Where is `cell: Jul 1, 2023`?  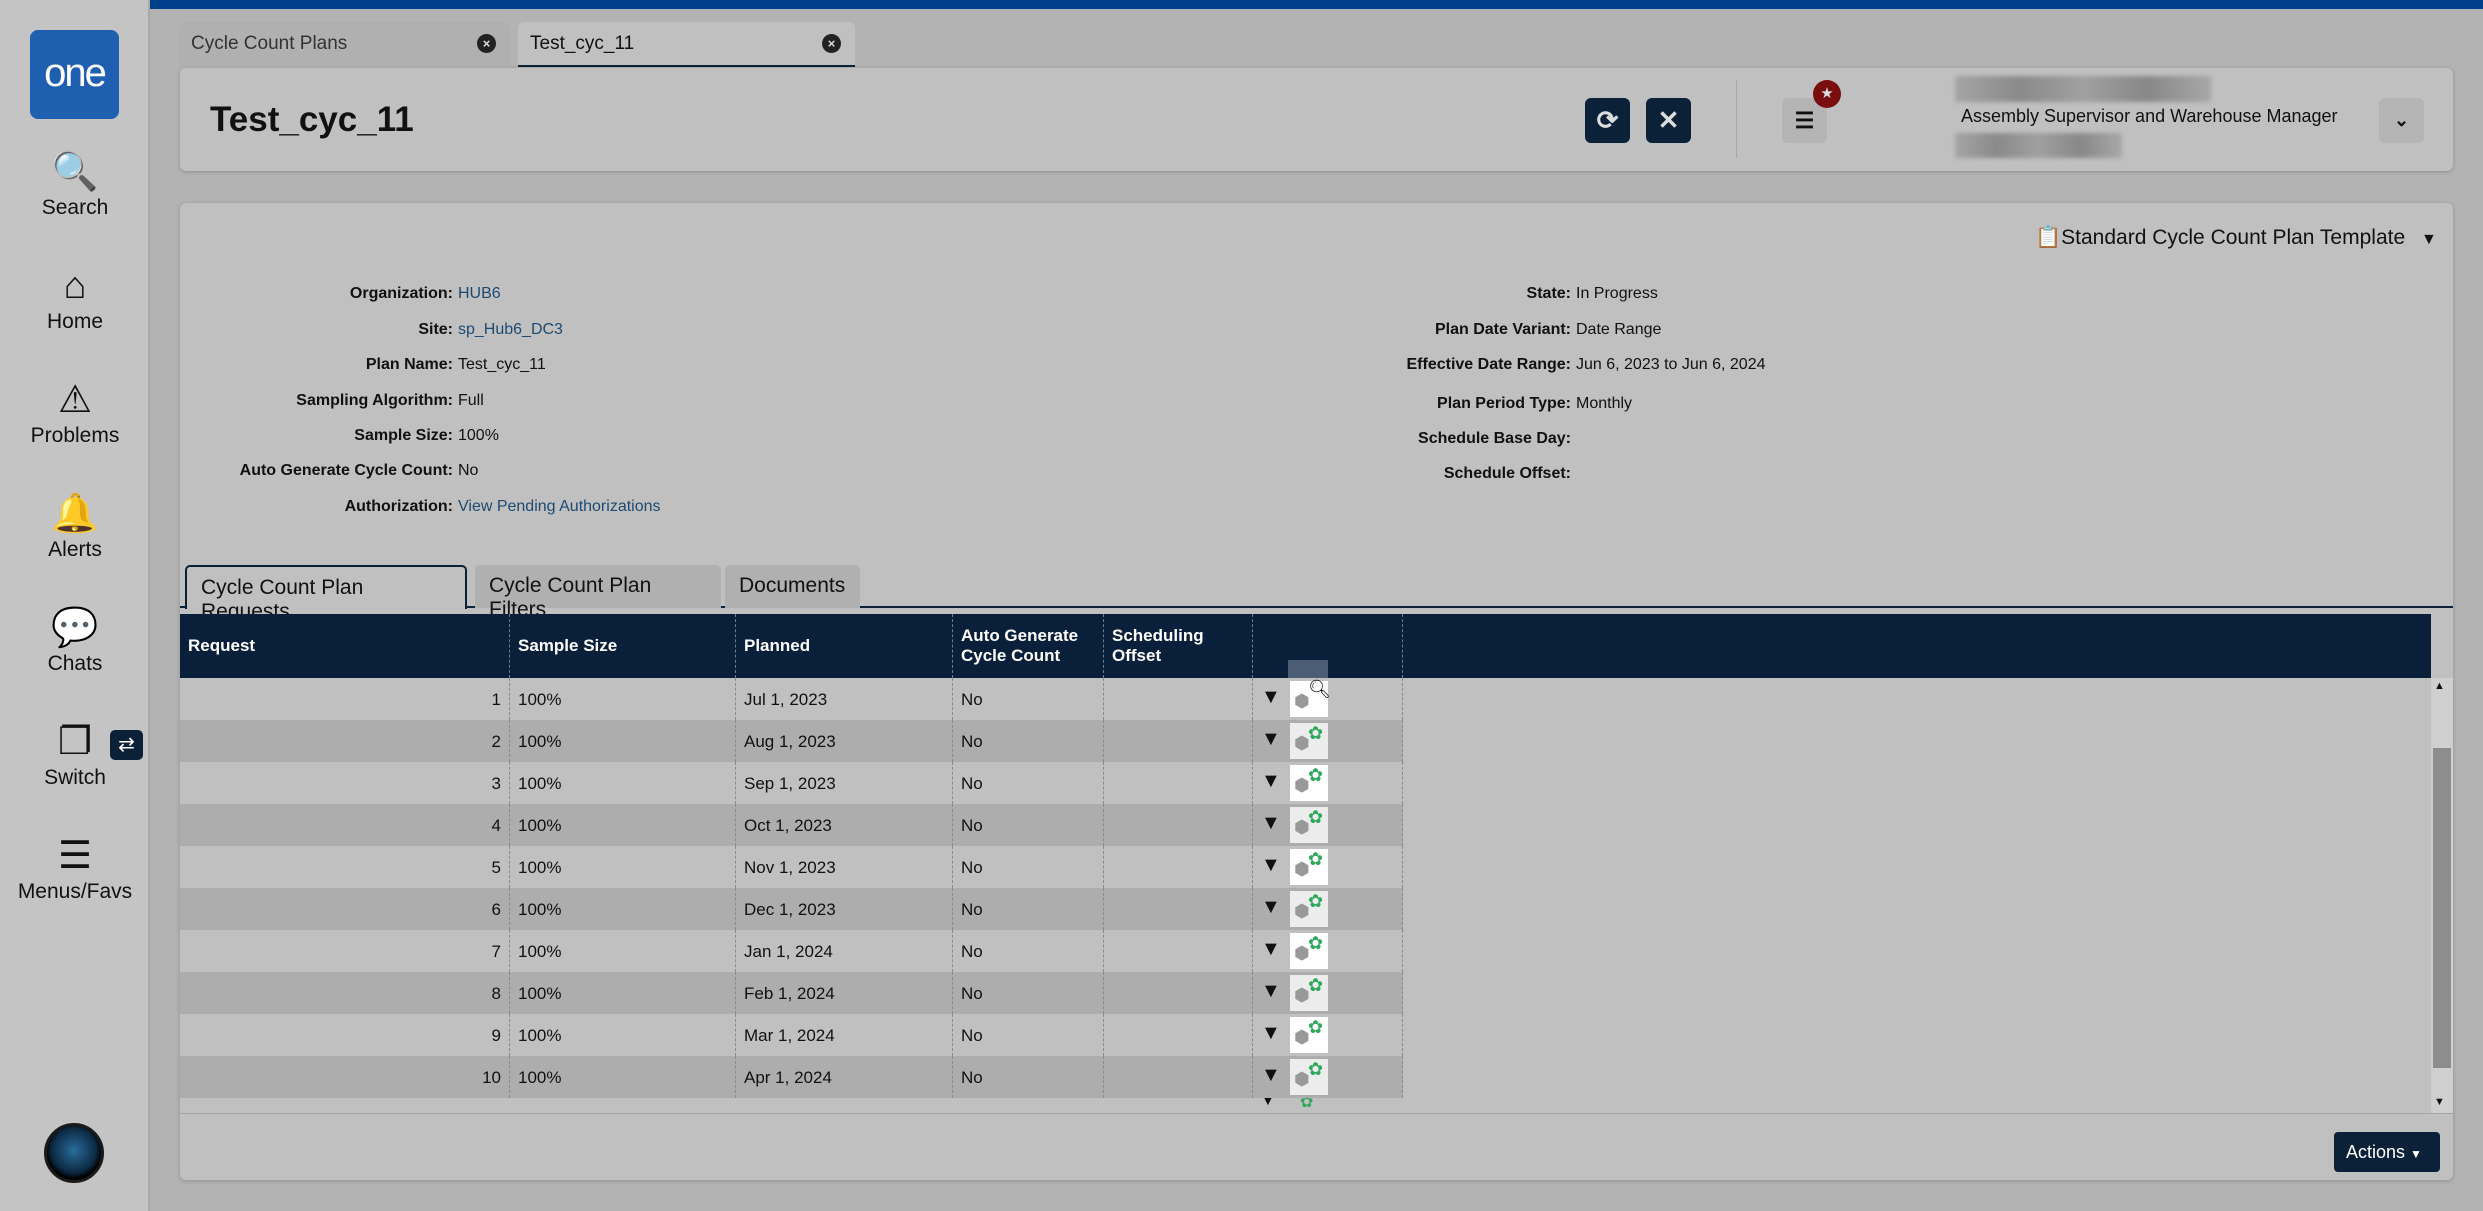 cell: Jul 1, 2023 is located at coordinates (844, 699).